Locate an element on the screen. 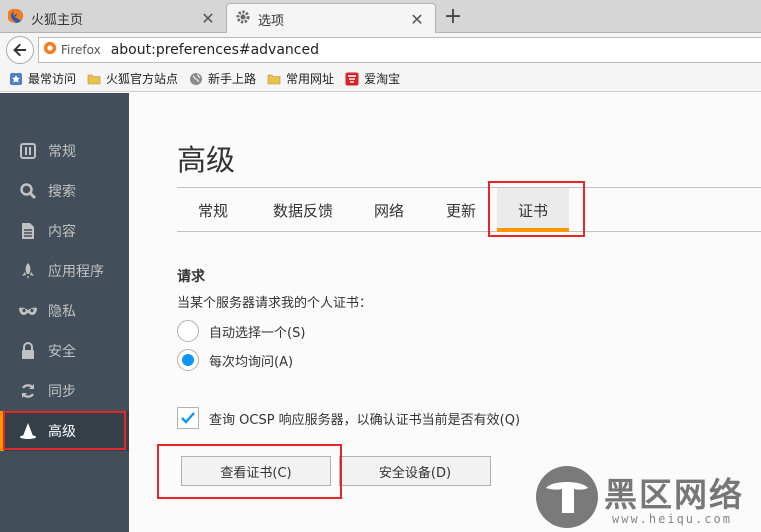 The height and width of the screenshot is (532, 761). navigation-bar: Firefox about:preferences#advanced is located at coordinates (380, 49).